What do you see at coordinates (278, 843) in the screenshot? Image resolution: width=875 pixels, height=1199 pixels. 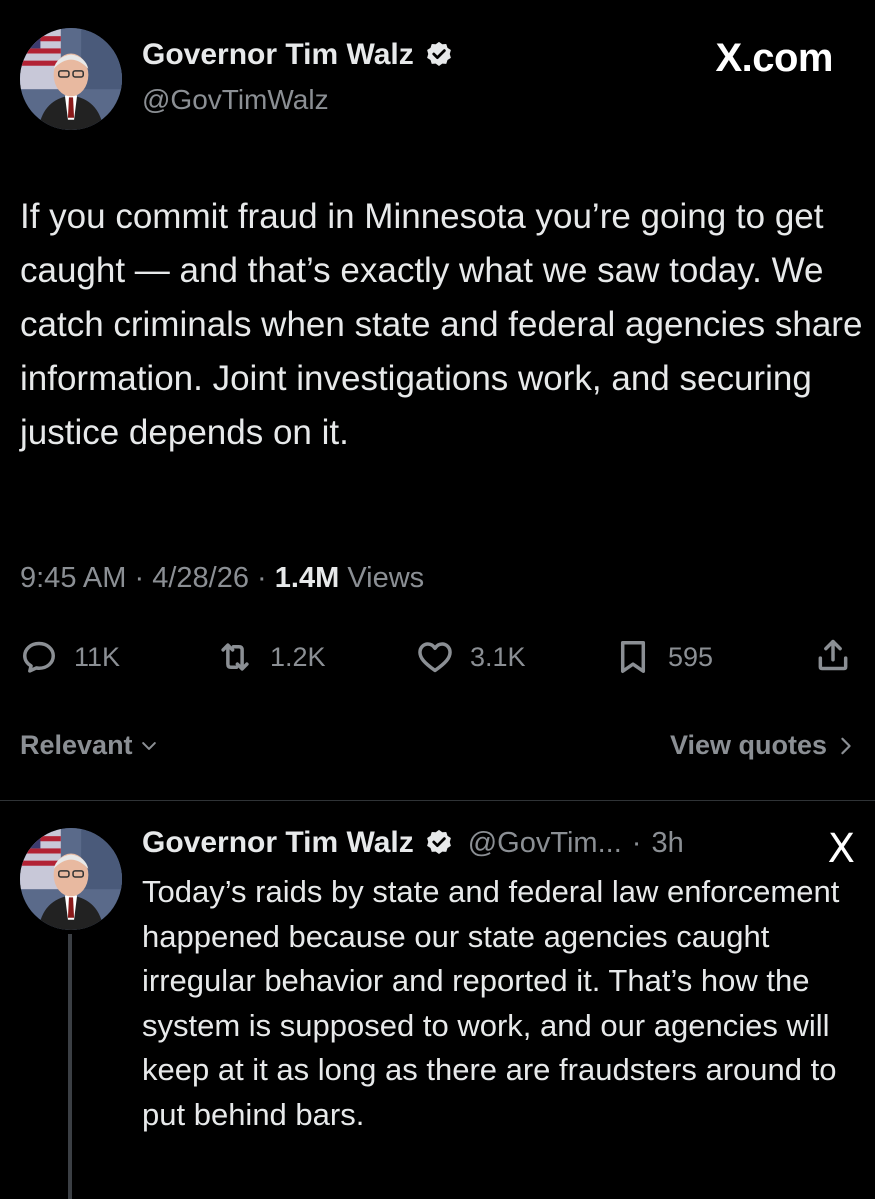 I see `reply-author-name: Governor Tim Walz` at bounding box center [278, 843].